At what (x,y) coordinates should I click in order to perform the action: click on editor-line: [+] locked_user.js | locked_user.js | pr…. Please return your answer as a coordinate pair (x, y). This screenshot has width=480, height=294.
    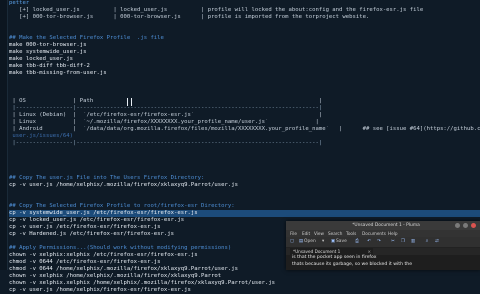
    Looking at the image, I should click on (244, 10).